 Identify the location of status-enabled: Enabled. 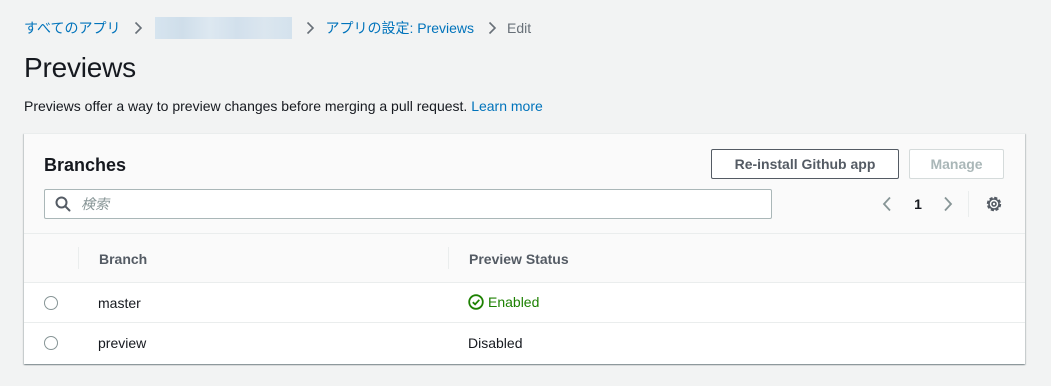
(503, 302).